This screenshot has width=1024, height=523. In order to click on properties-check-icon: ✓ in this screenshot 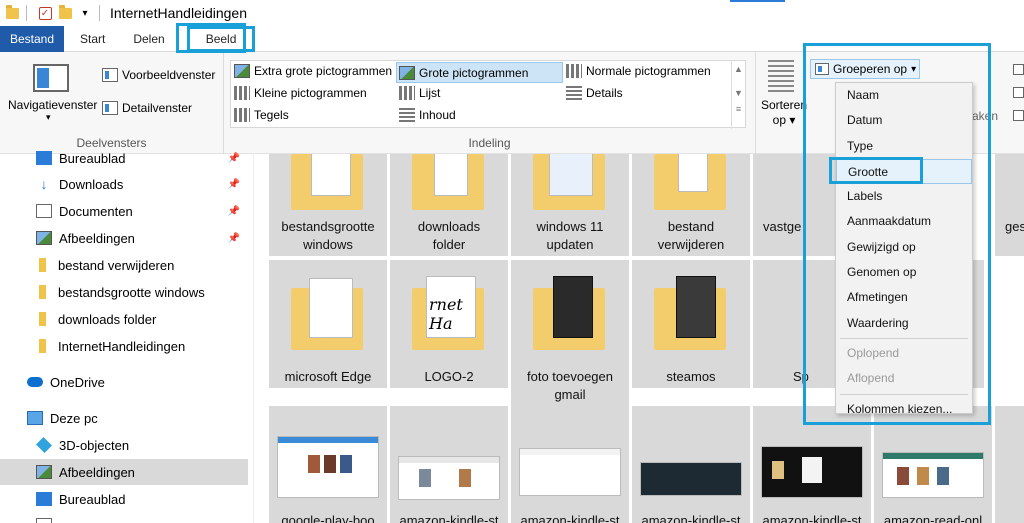, I will do `click(45, 13)`.